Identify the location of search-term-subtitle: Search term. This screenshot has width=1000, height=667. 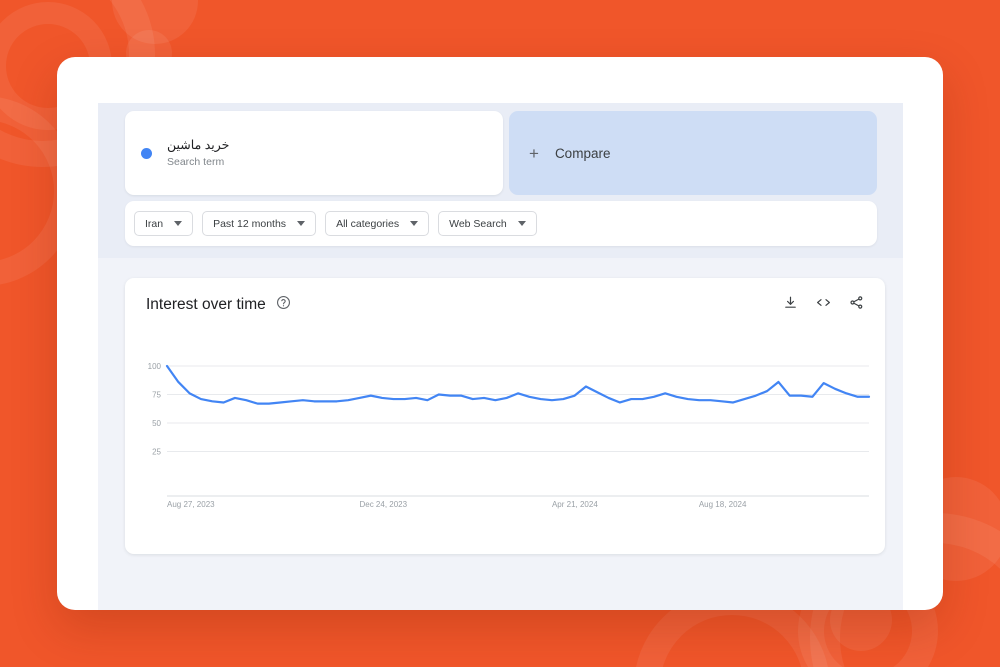
(196, 161).